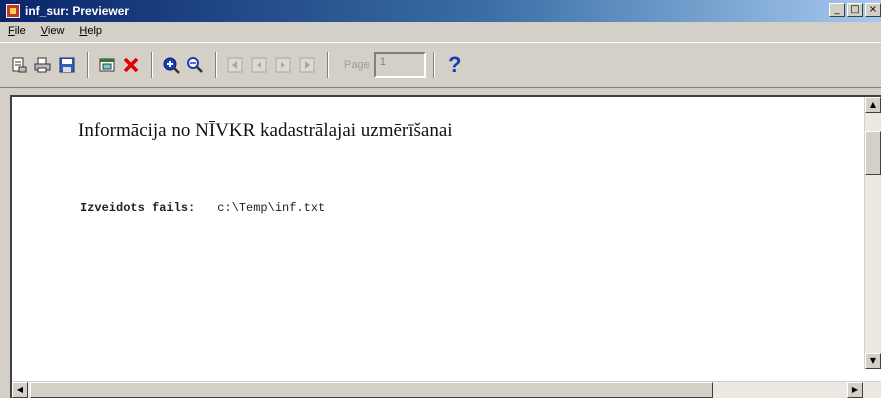 Image resolution: width=881 pixels, height=398 pixels. Describe the element at coordinates (440, 65) in the screenshot. I see `toolbar: Page 1 ?` at that location.